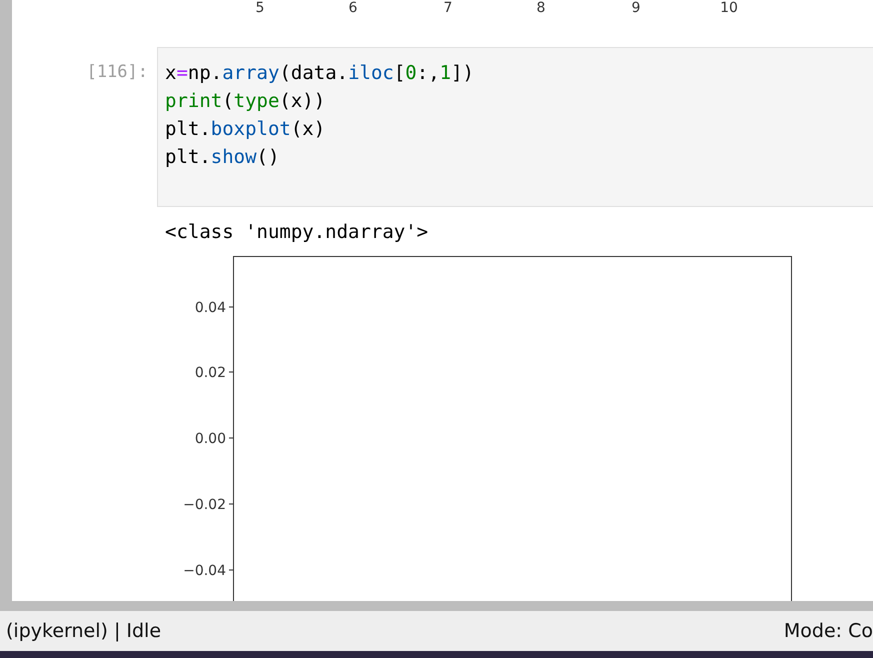  What do you see at coordinates (436, 606) in the screenshot?
I see `horizontal-scrollbar` at bounding box center [436, 606].